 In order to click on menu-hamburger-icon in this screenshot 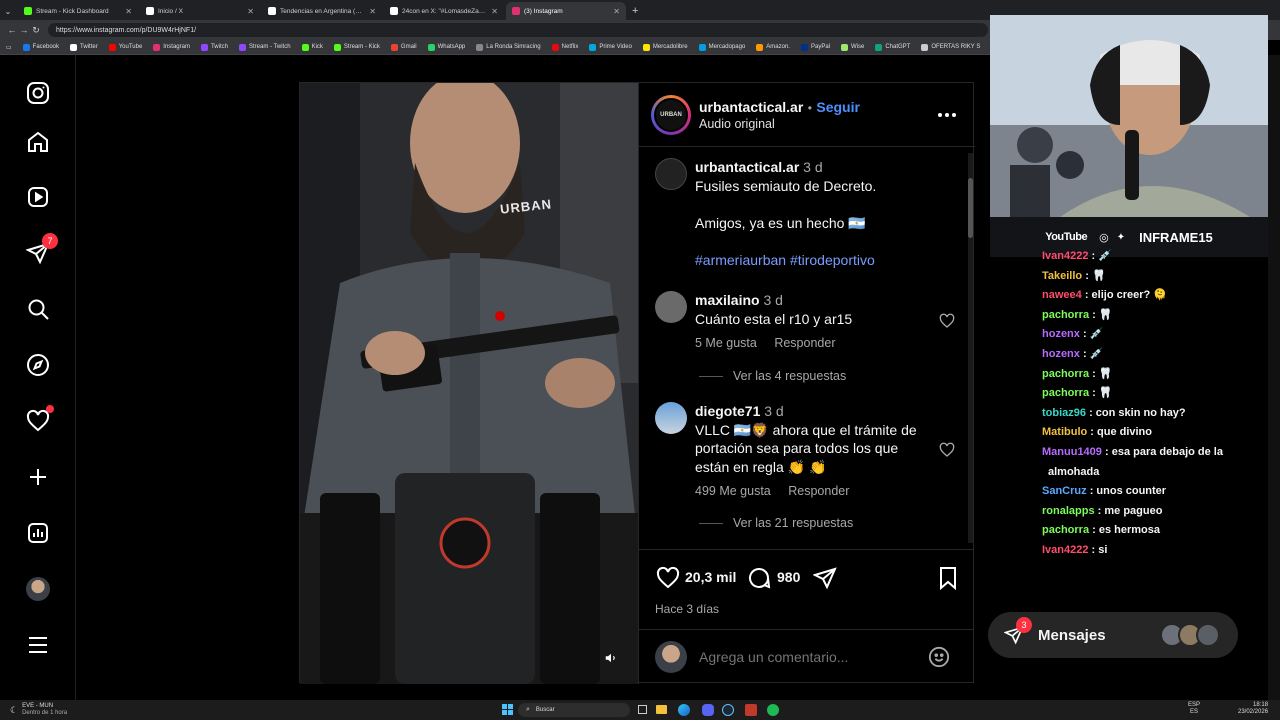, I will do `click(38, 645)`.